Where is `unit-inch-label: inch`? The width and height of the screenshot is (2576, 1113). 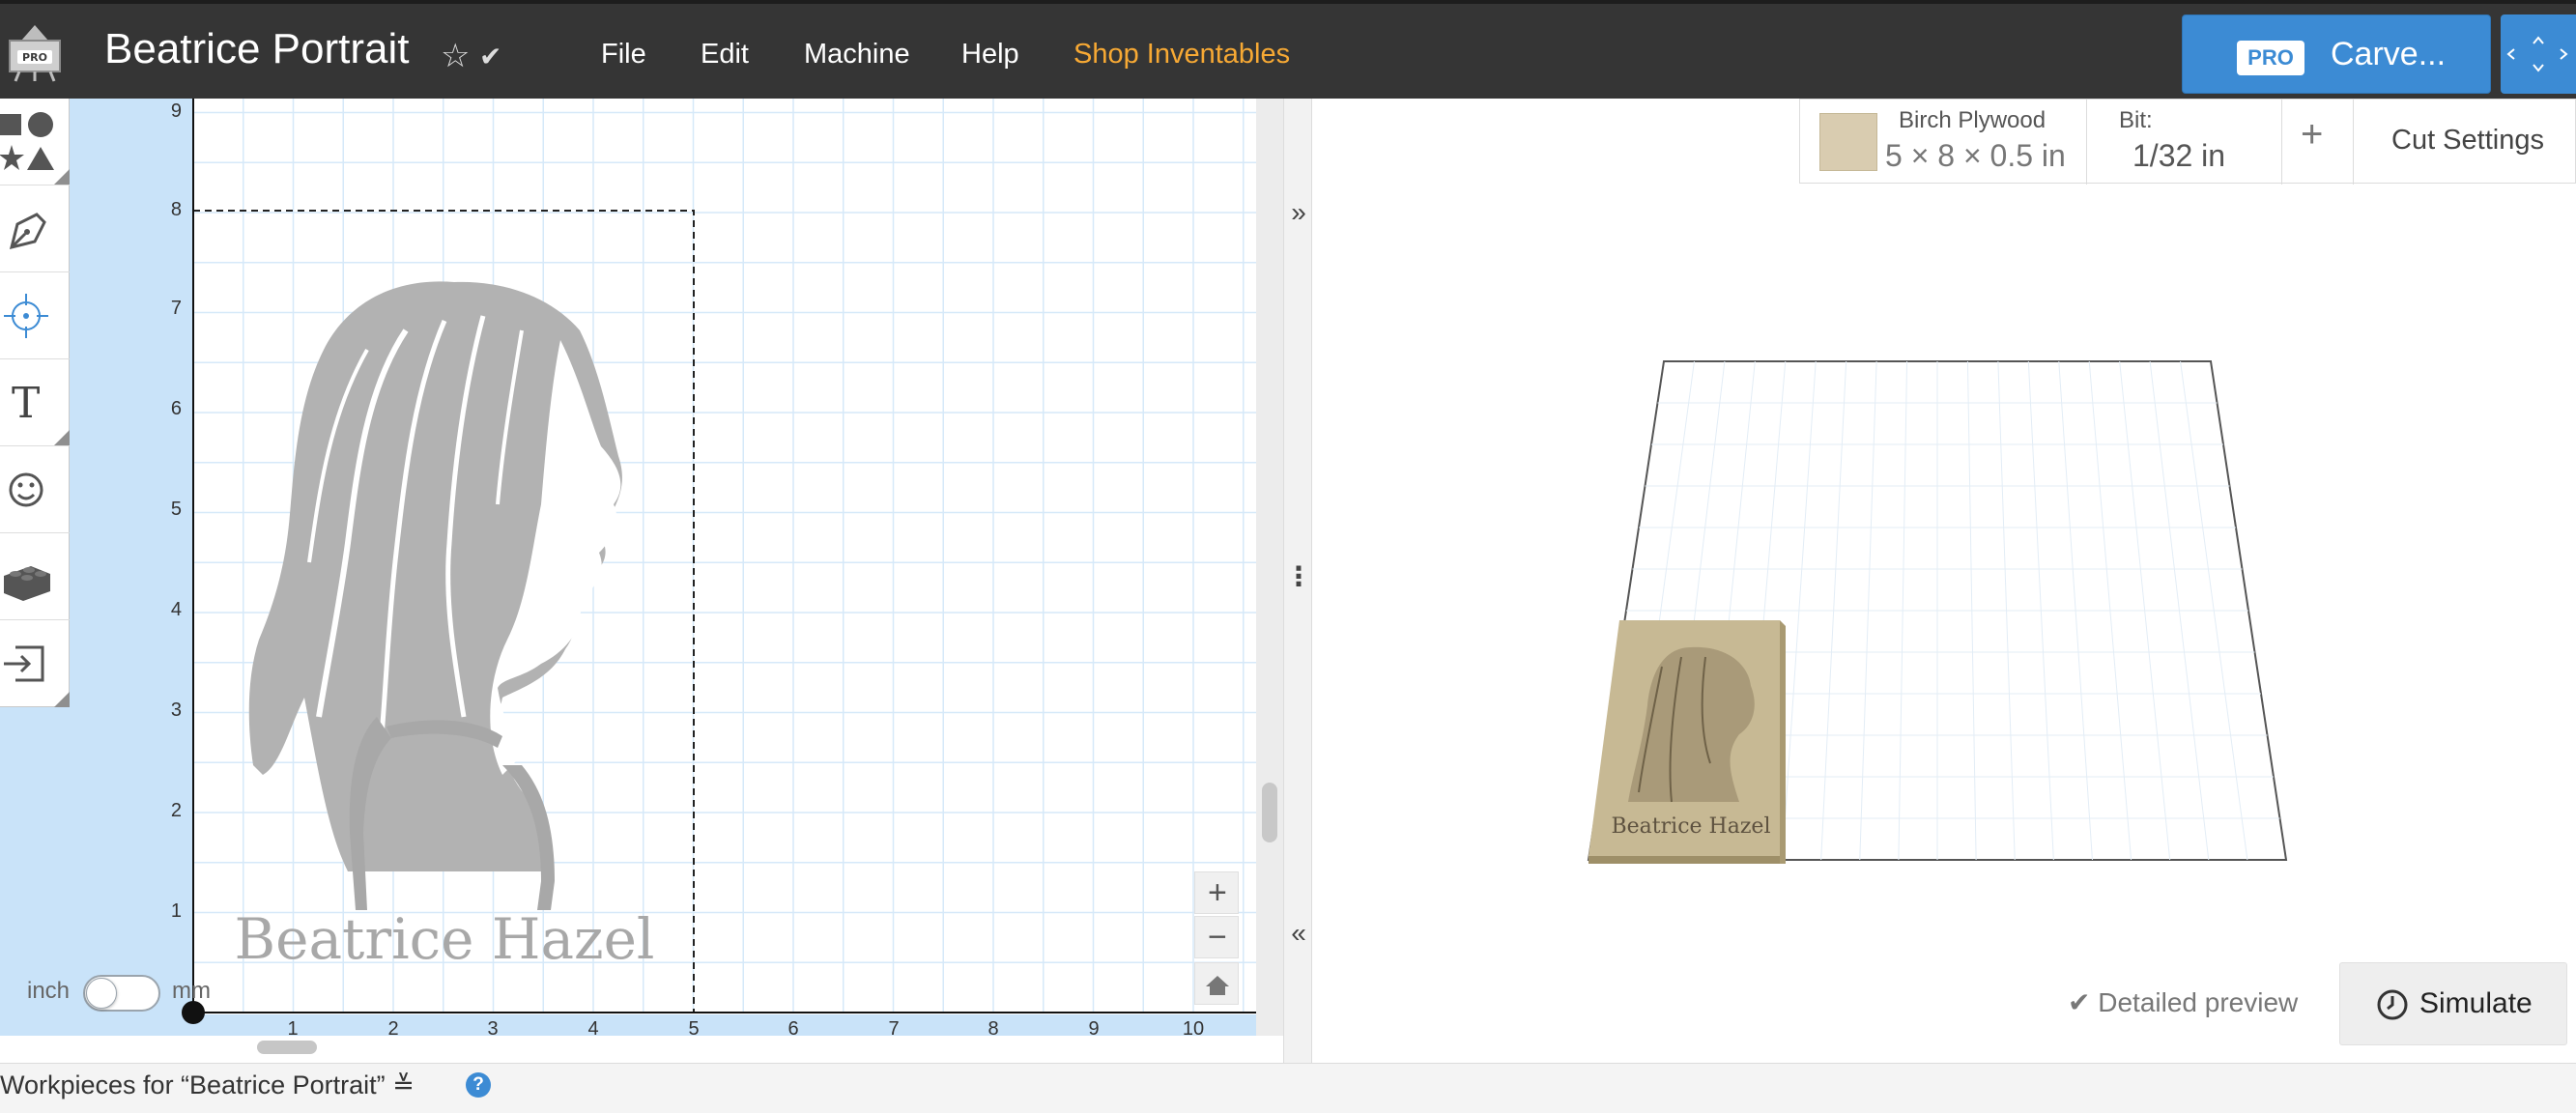
unit-inch-label: inch is located at coordinates (49, 991).